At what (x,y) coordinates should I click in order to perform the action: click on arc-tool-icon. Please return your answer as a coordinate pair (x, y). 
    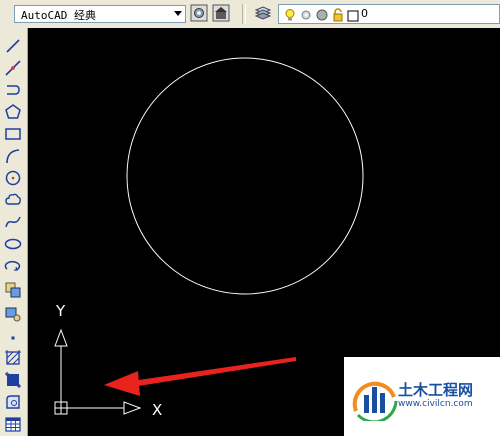
    Looking at the image, I should click on (13, 156).